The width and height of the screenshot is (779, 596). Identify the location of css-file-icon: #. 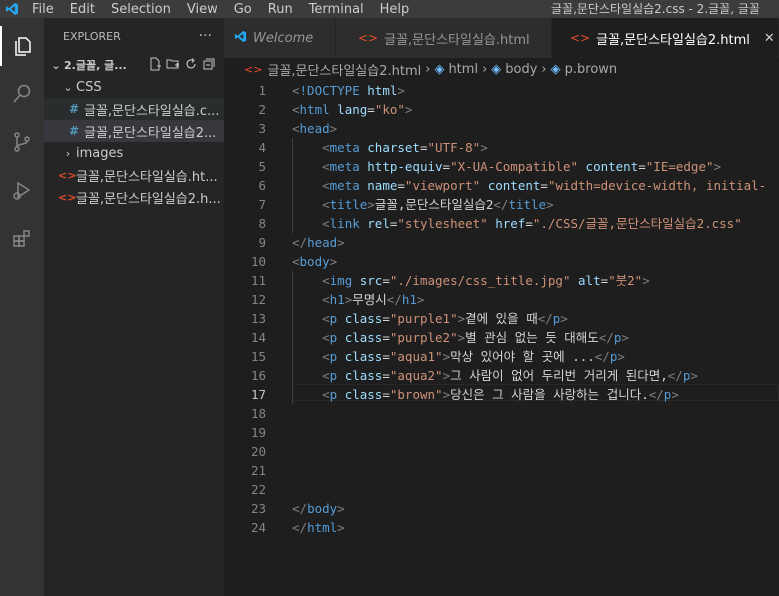
(74, 109).